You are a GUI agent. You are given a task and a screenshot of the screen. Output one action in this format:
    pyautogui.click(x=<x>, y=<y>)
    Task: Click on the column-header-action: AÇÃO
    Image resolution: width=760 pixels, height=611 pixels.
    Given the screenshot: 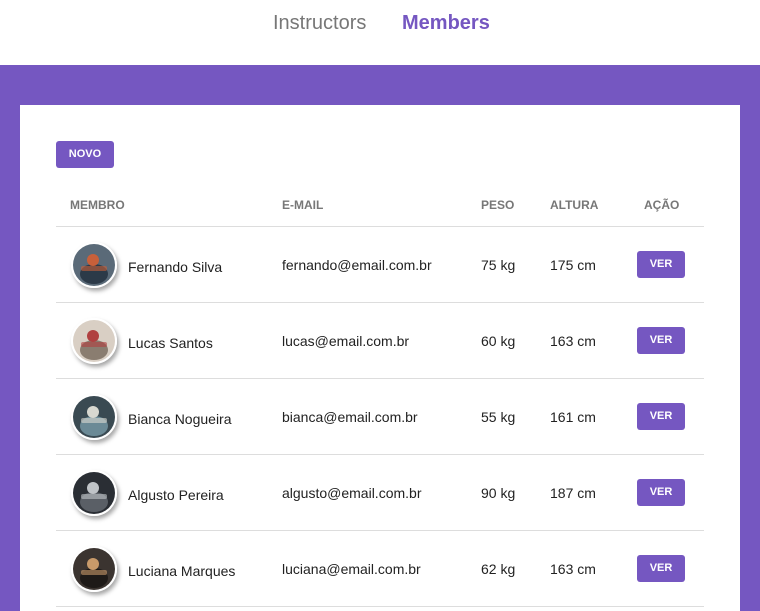 What is the action you would take?
    pyautogui.click(x=662, y=205)
    